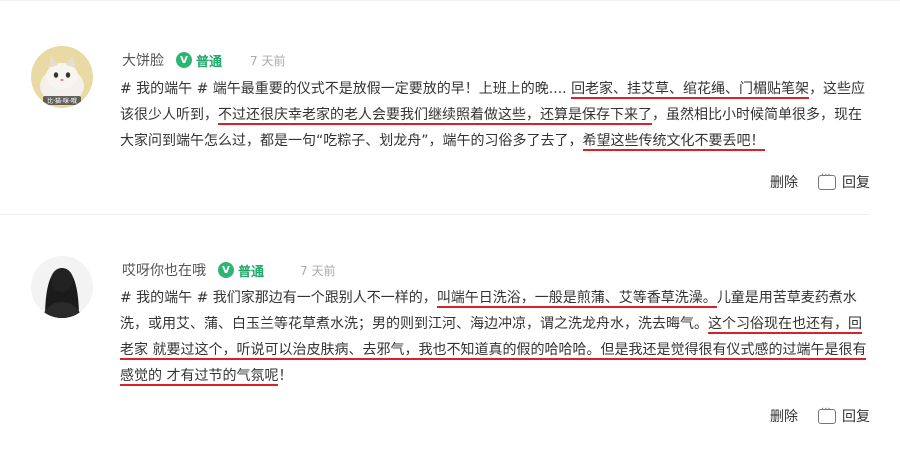 This screenshot has width=900, height=468. What do you see at coordinates (435, 116) in the screenshot?
I see `underlined-segment: 不过还很庆幸老家的老人会要我们继续照着做这些，还算是保存下来了` at bounding box center [435, 116].